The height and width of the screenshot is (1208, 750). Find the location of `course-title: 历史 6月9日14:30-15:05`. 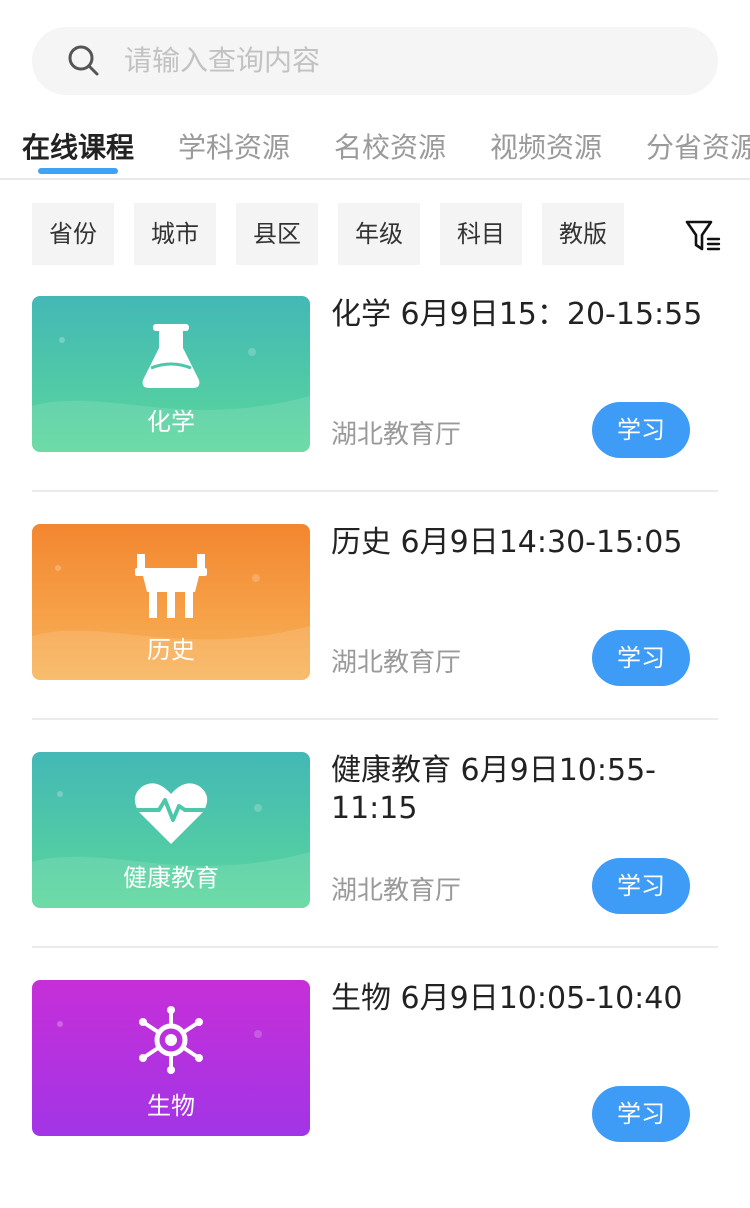

course-title: 历史 6月9日14:30-15:05 is located at coordinates (531, 543).